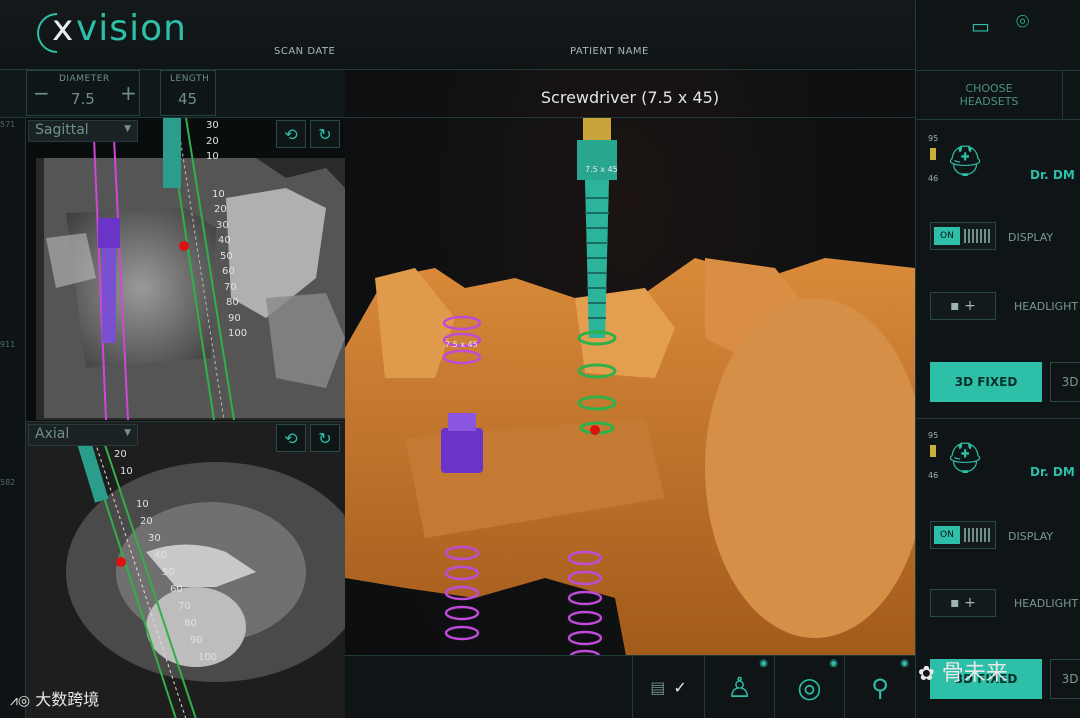 Image resolution: width=1080 pixels, height=718 pixels. What do you see at coordinates (8, 482) in the screenshot?
I see `slice-number-axial: 582` at bounding box center [8, 482].